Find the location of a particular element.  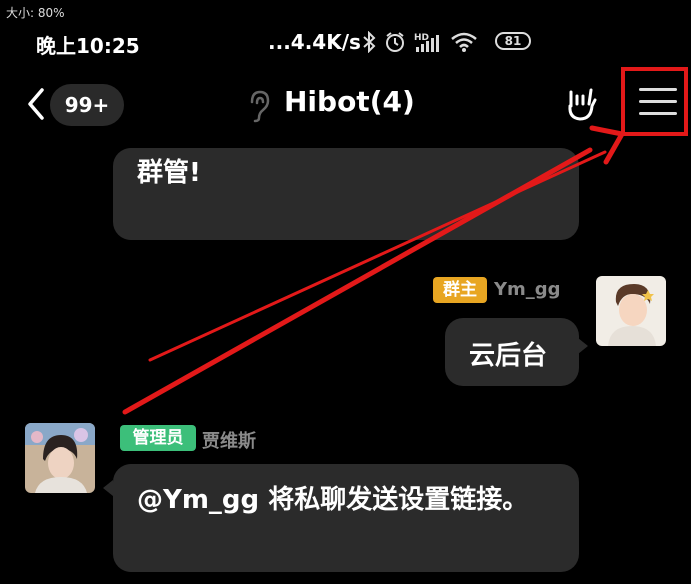

owner-role-badge: 群主 is located at coordinates (460, 290).